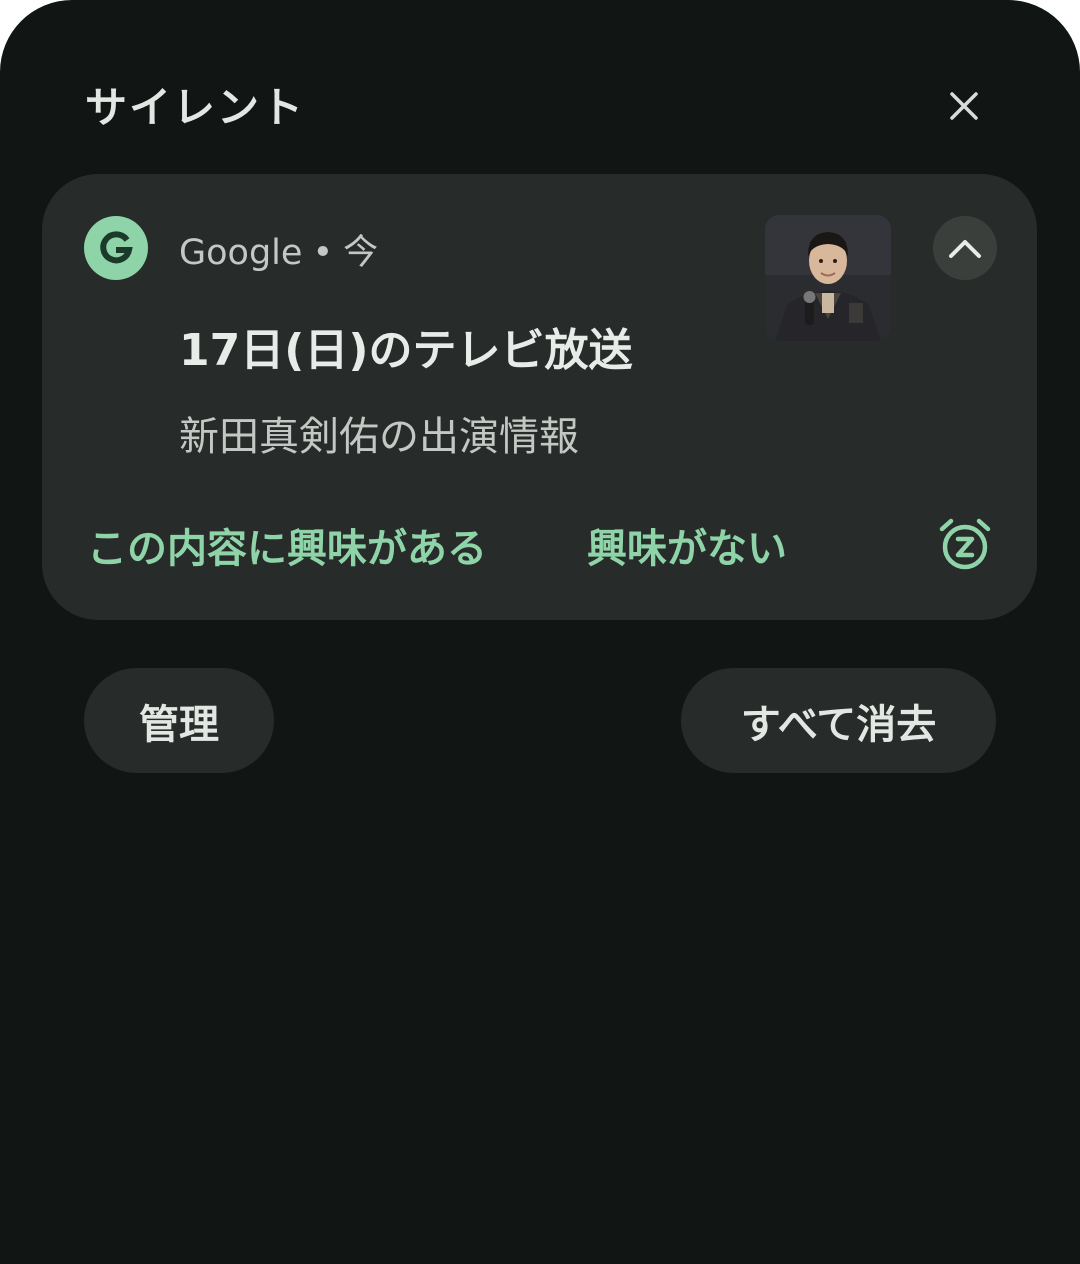 The image size is (1080, 1264). What do you see at coordinates (838, 720) in the screenshot?
I see `clear-all-button: すべて消去` at bounding box center [838, 720].